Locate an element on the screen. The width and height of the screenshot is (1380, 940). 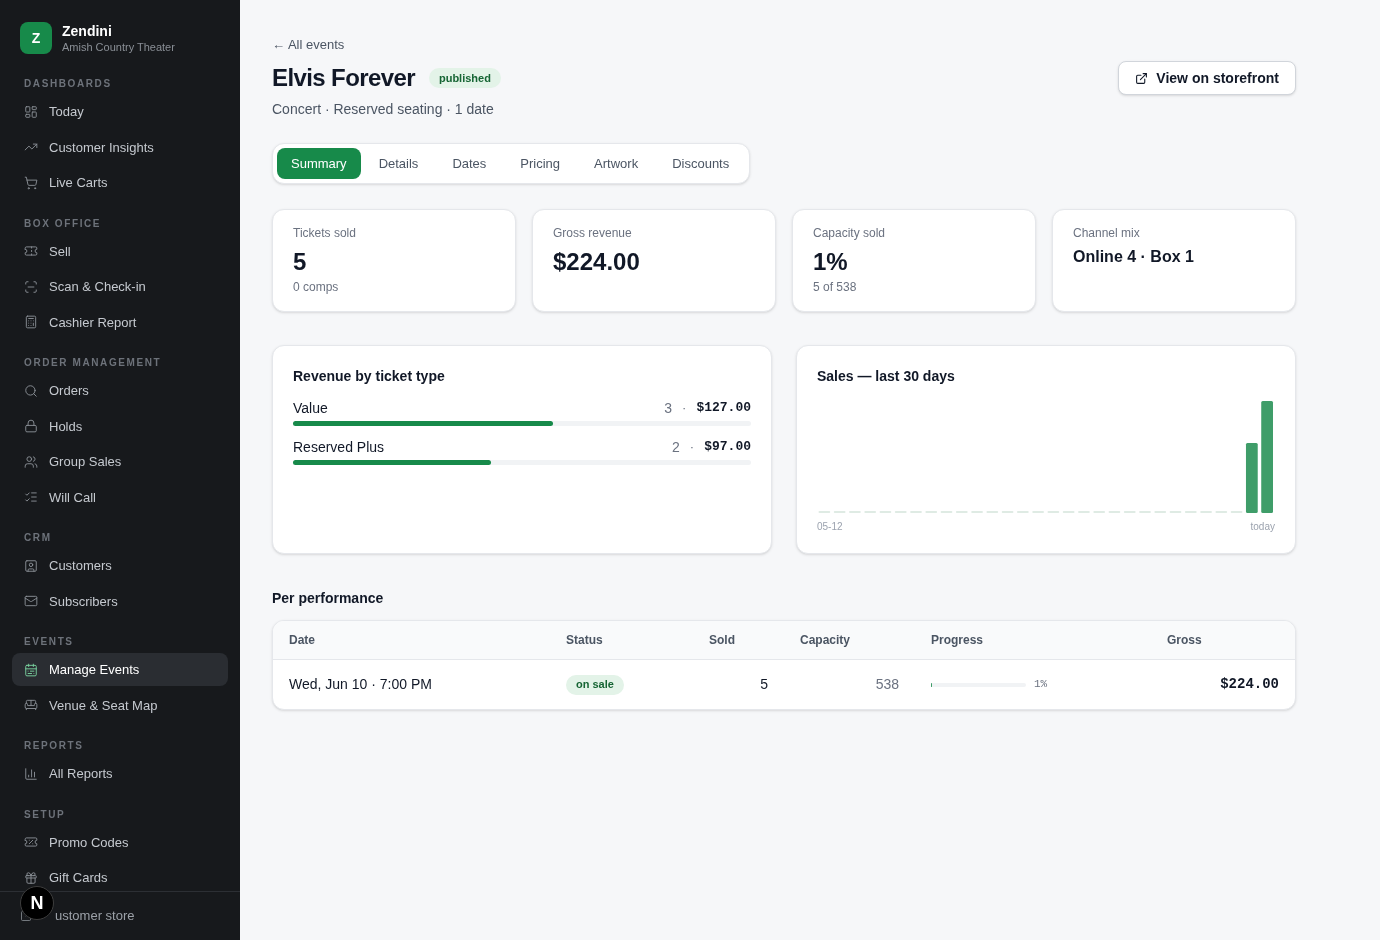
event-subtitle: Concert · Reserved seating · 1 date is located at coordinates (383, 109).